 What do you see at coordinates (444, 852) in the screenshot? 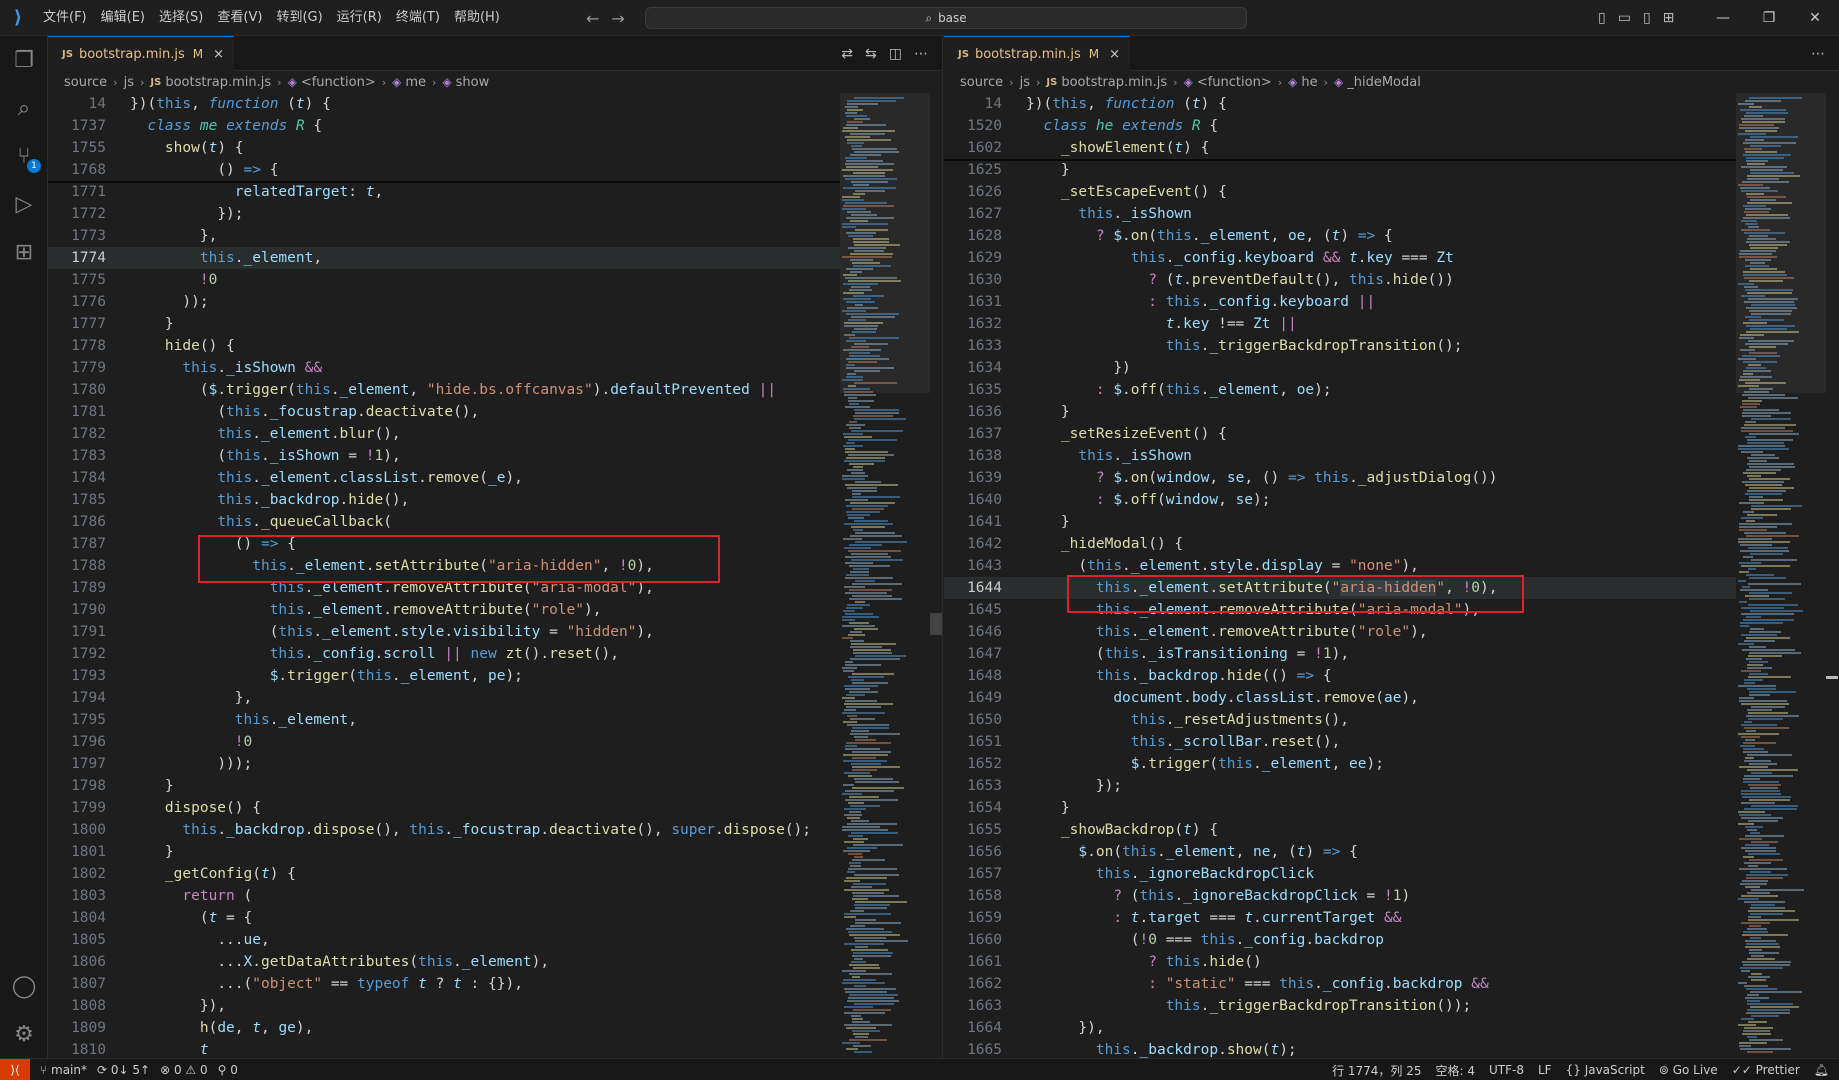
I see `code-line: 1801 }` at bounding box center [444, 852].